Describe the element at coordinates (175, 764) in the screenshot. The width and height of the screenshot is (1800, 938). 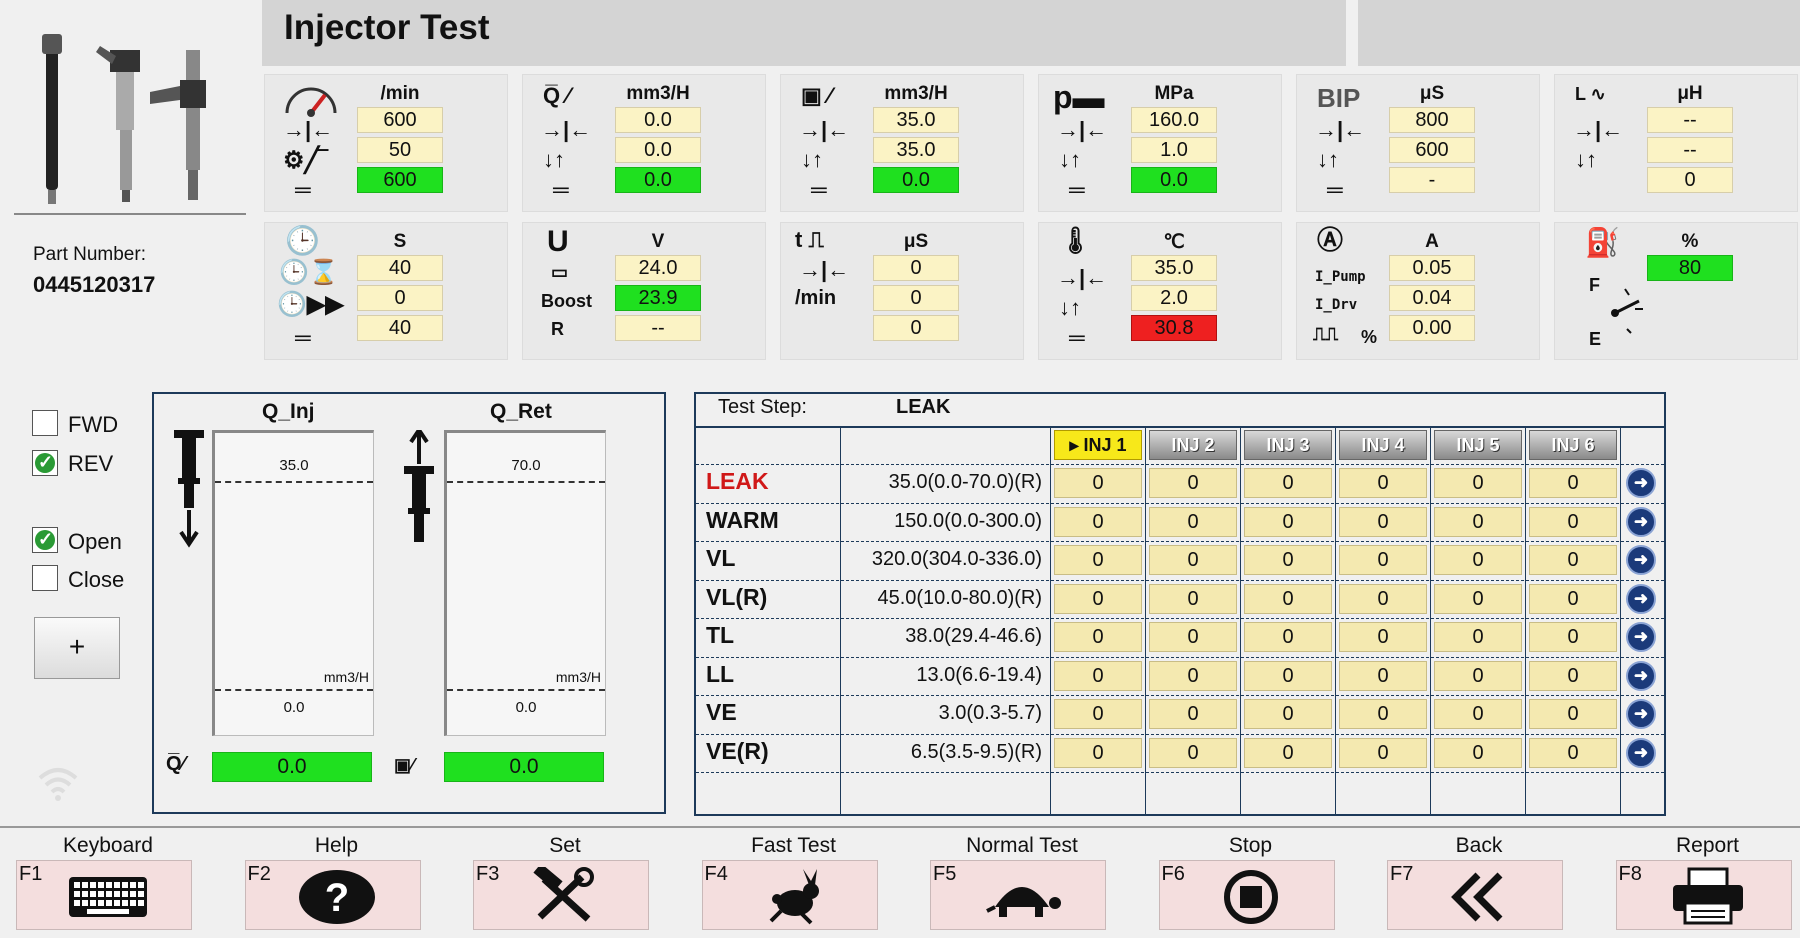
I see `q-inj-icon: Q̅⁄` at that location.